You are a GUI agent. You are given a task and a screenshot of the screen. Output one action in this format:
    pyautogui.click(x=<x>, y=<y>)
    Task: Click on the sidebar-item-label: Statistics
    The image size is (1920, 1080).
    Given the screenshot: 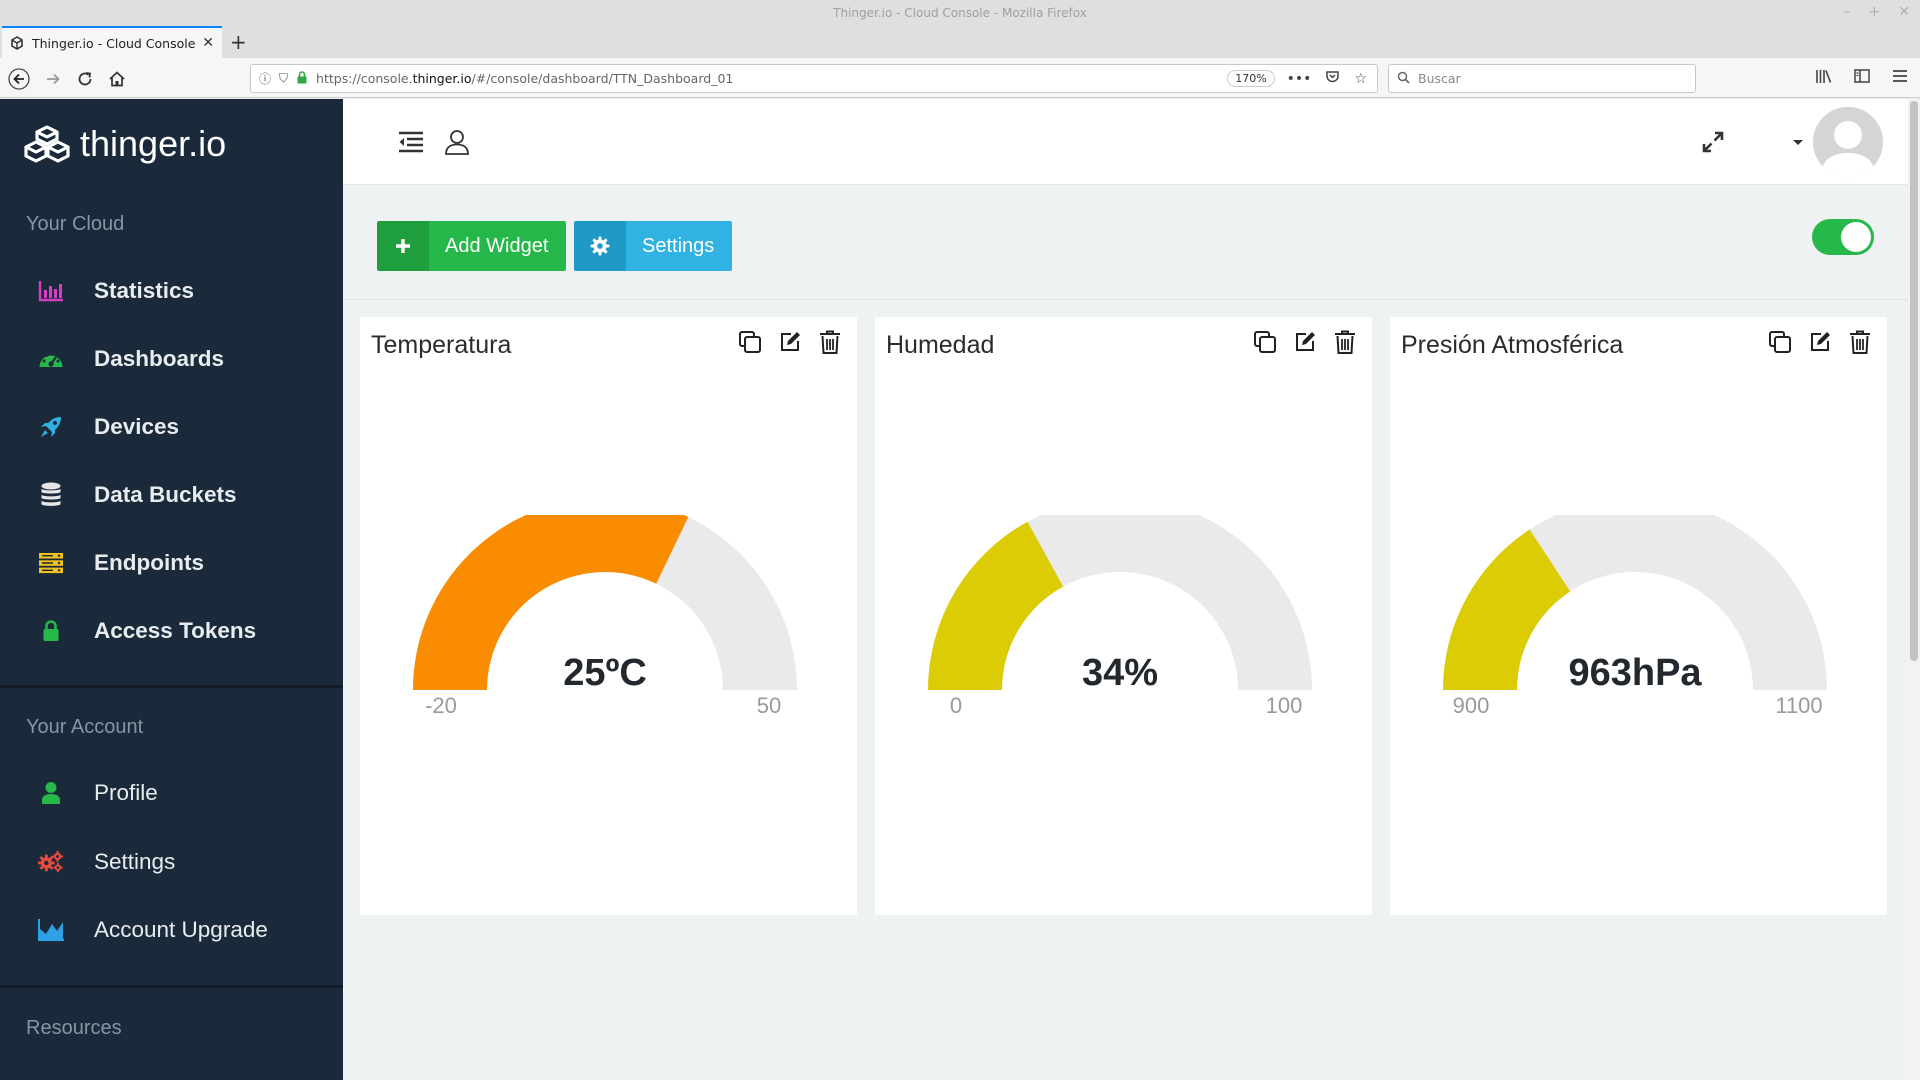 What is the action you would take?
    pyautogui.click(x=144, y=290)
    